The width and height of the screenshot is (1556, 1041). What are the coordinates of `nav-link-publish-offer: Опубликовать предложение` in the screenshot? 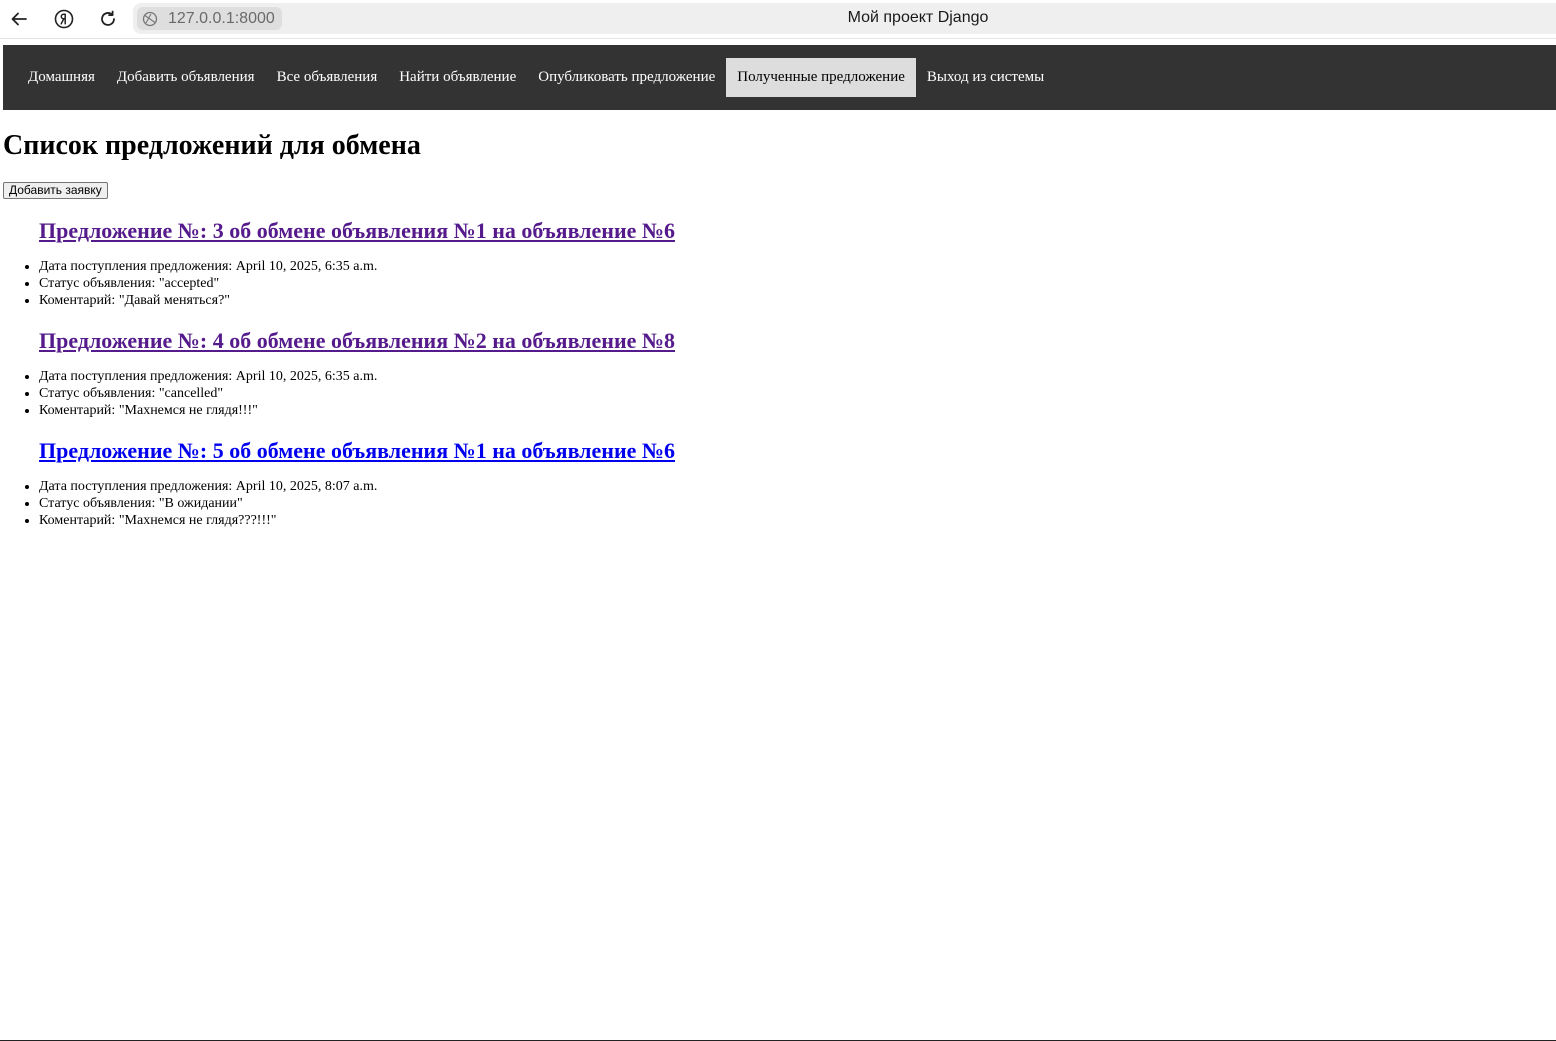 It's located at (626, 77).